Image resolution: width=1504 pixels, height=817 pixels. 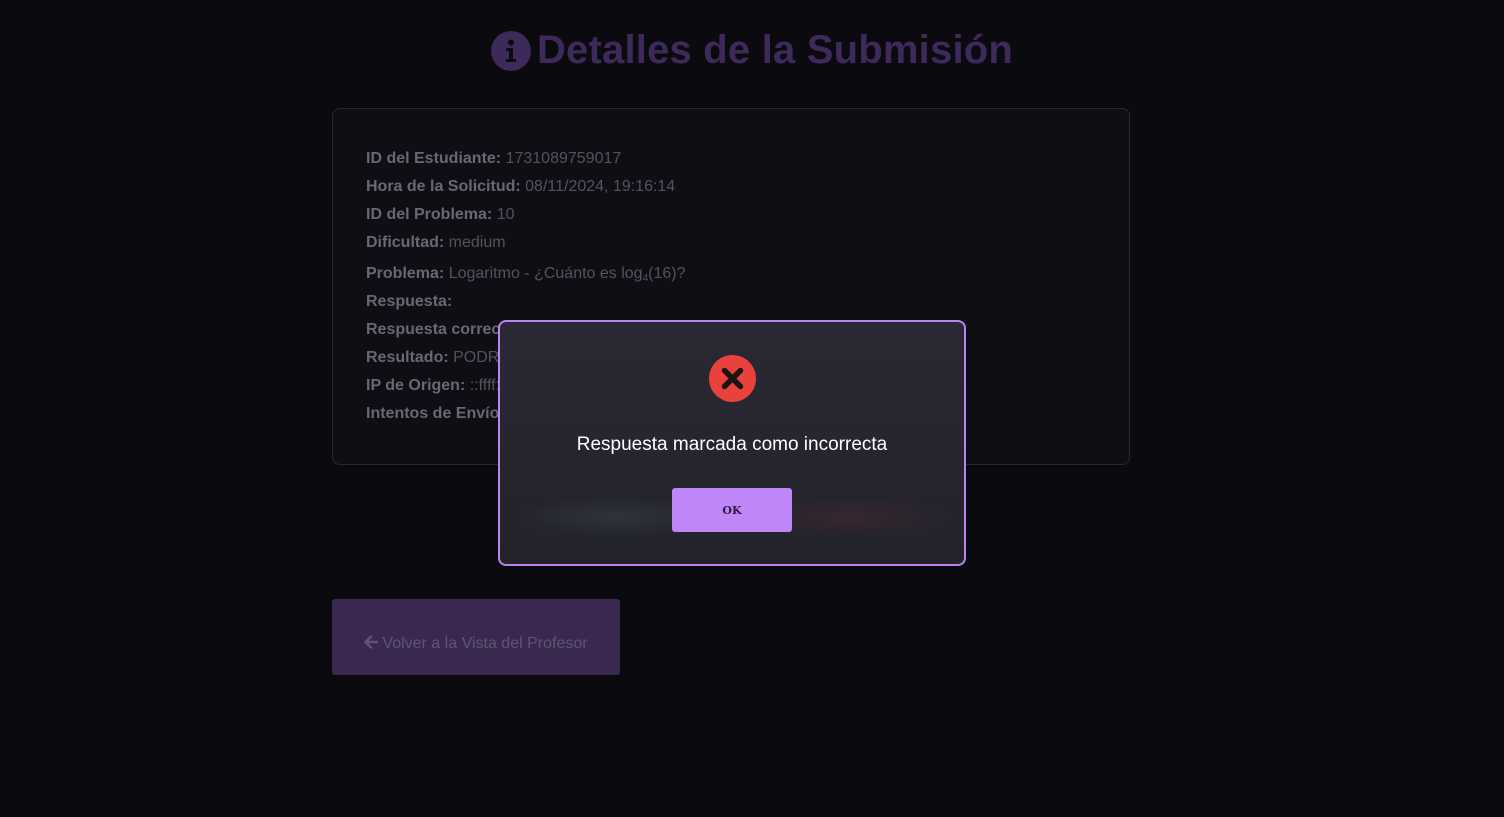 I want to click on detail-correct-answer: Respuesta correc, so click(x=433, y=330).